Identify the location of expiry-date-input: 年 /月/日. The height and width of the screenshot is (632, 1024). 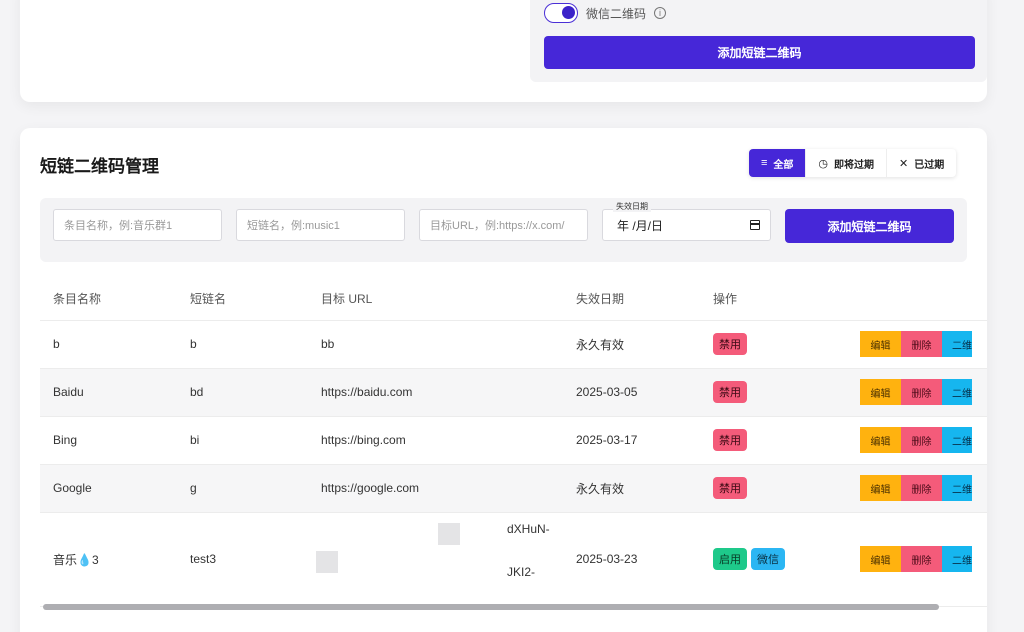
(686, 225).